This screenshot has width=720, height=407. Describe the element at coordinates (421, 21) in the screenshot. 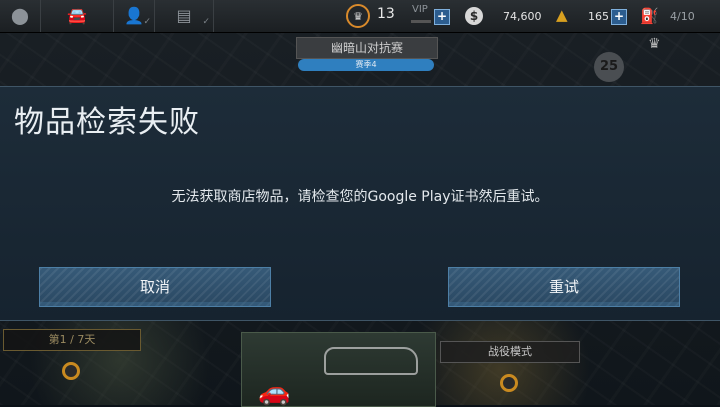

I see `vip-progress-bar` at that location.